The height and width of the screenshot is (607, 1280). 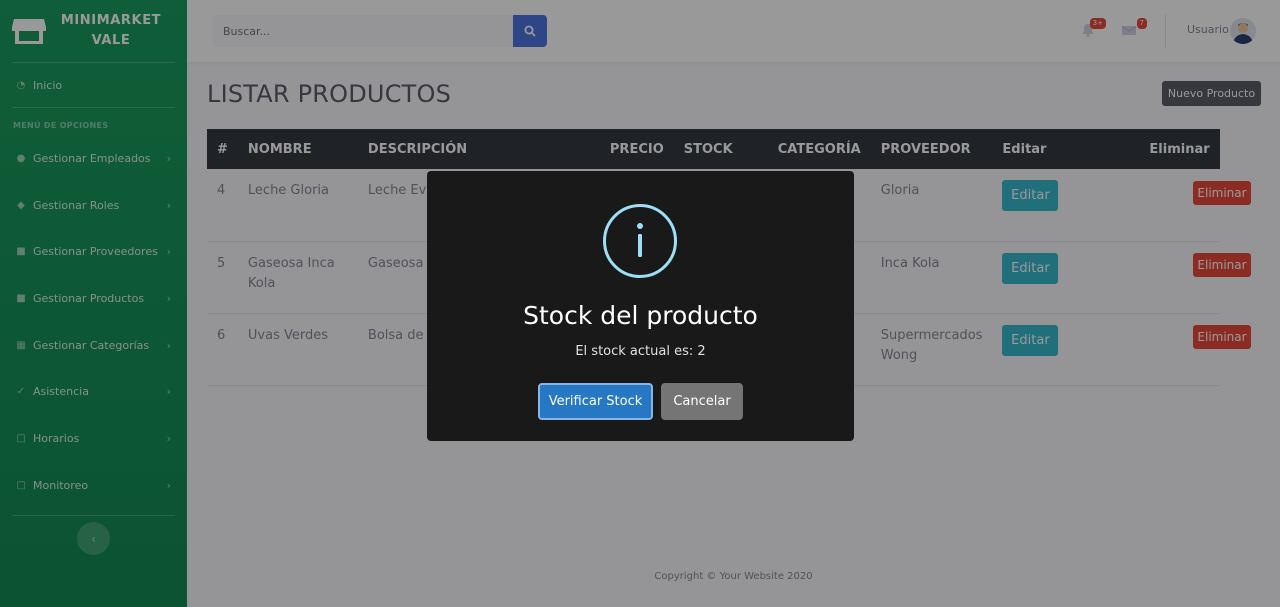 What do you see at coordinates (640, 315) in the screenshot?
I see `modal-title: Stock del producto` at bounding box center [640, 315].